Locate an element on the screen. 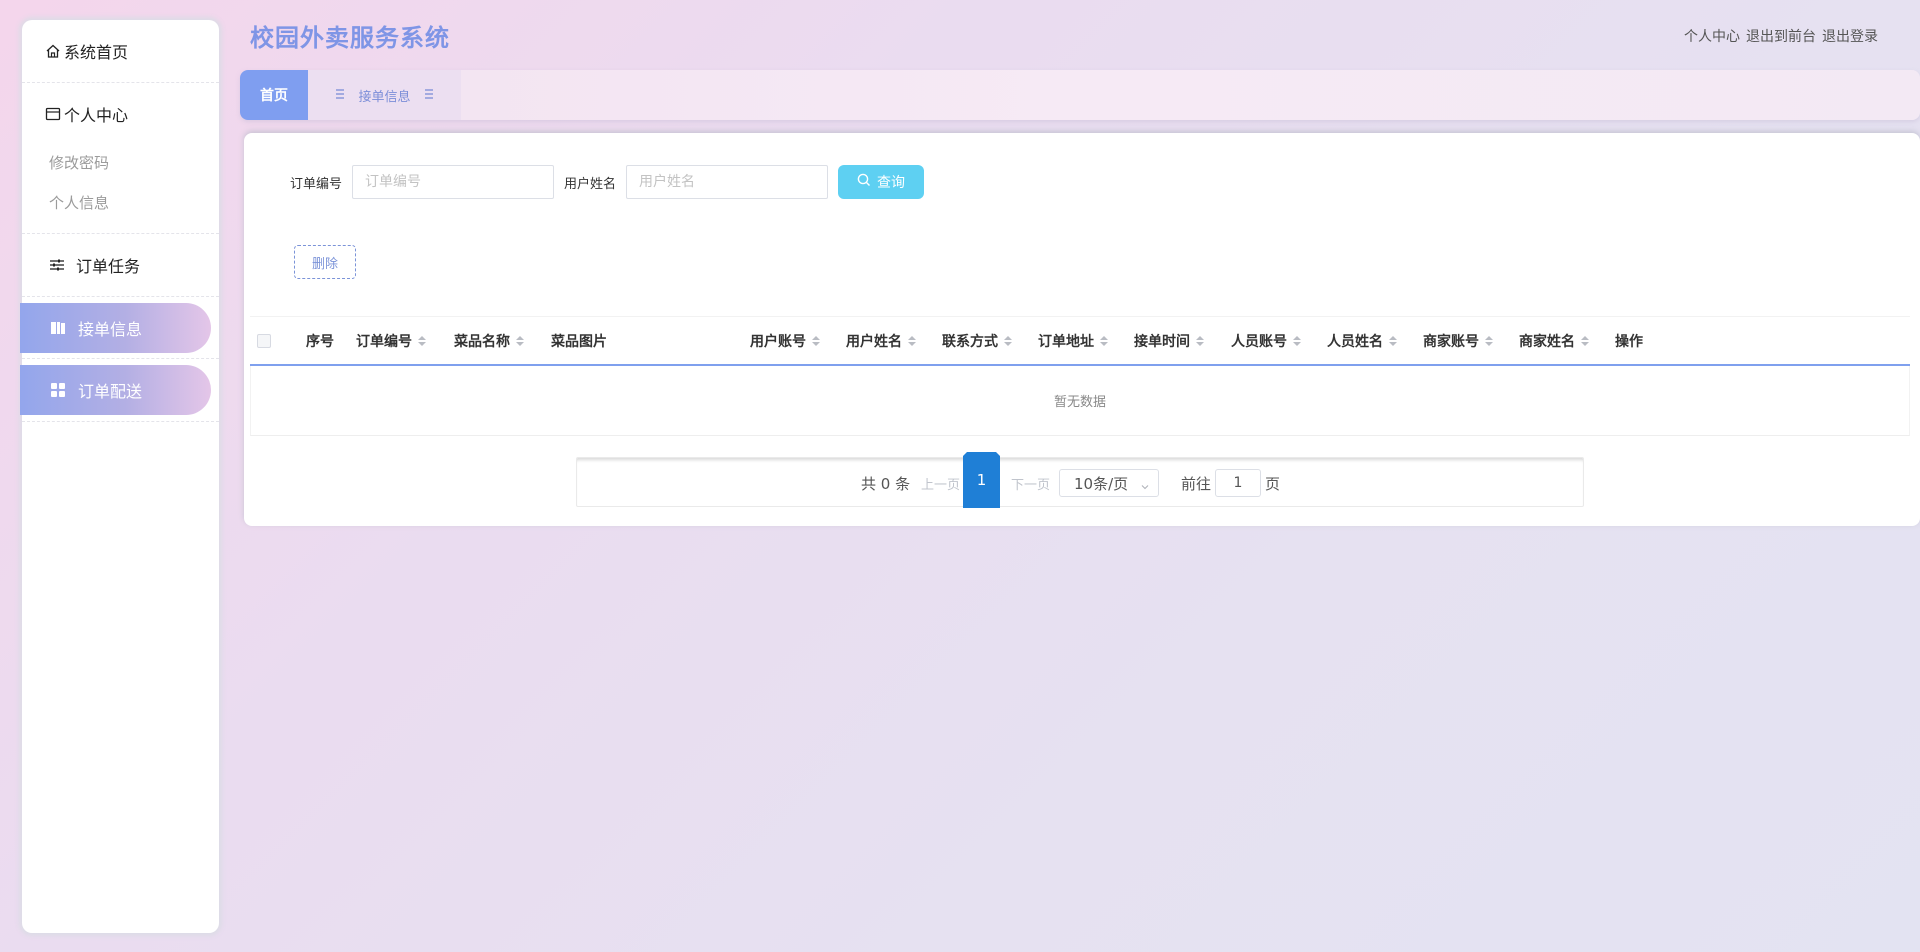 The image size is (1920, 952). query-button-label: 查询 is located at coordinates (891, 183).